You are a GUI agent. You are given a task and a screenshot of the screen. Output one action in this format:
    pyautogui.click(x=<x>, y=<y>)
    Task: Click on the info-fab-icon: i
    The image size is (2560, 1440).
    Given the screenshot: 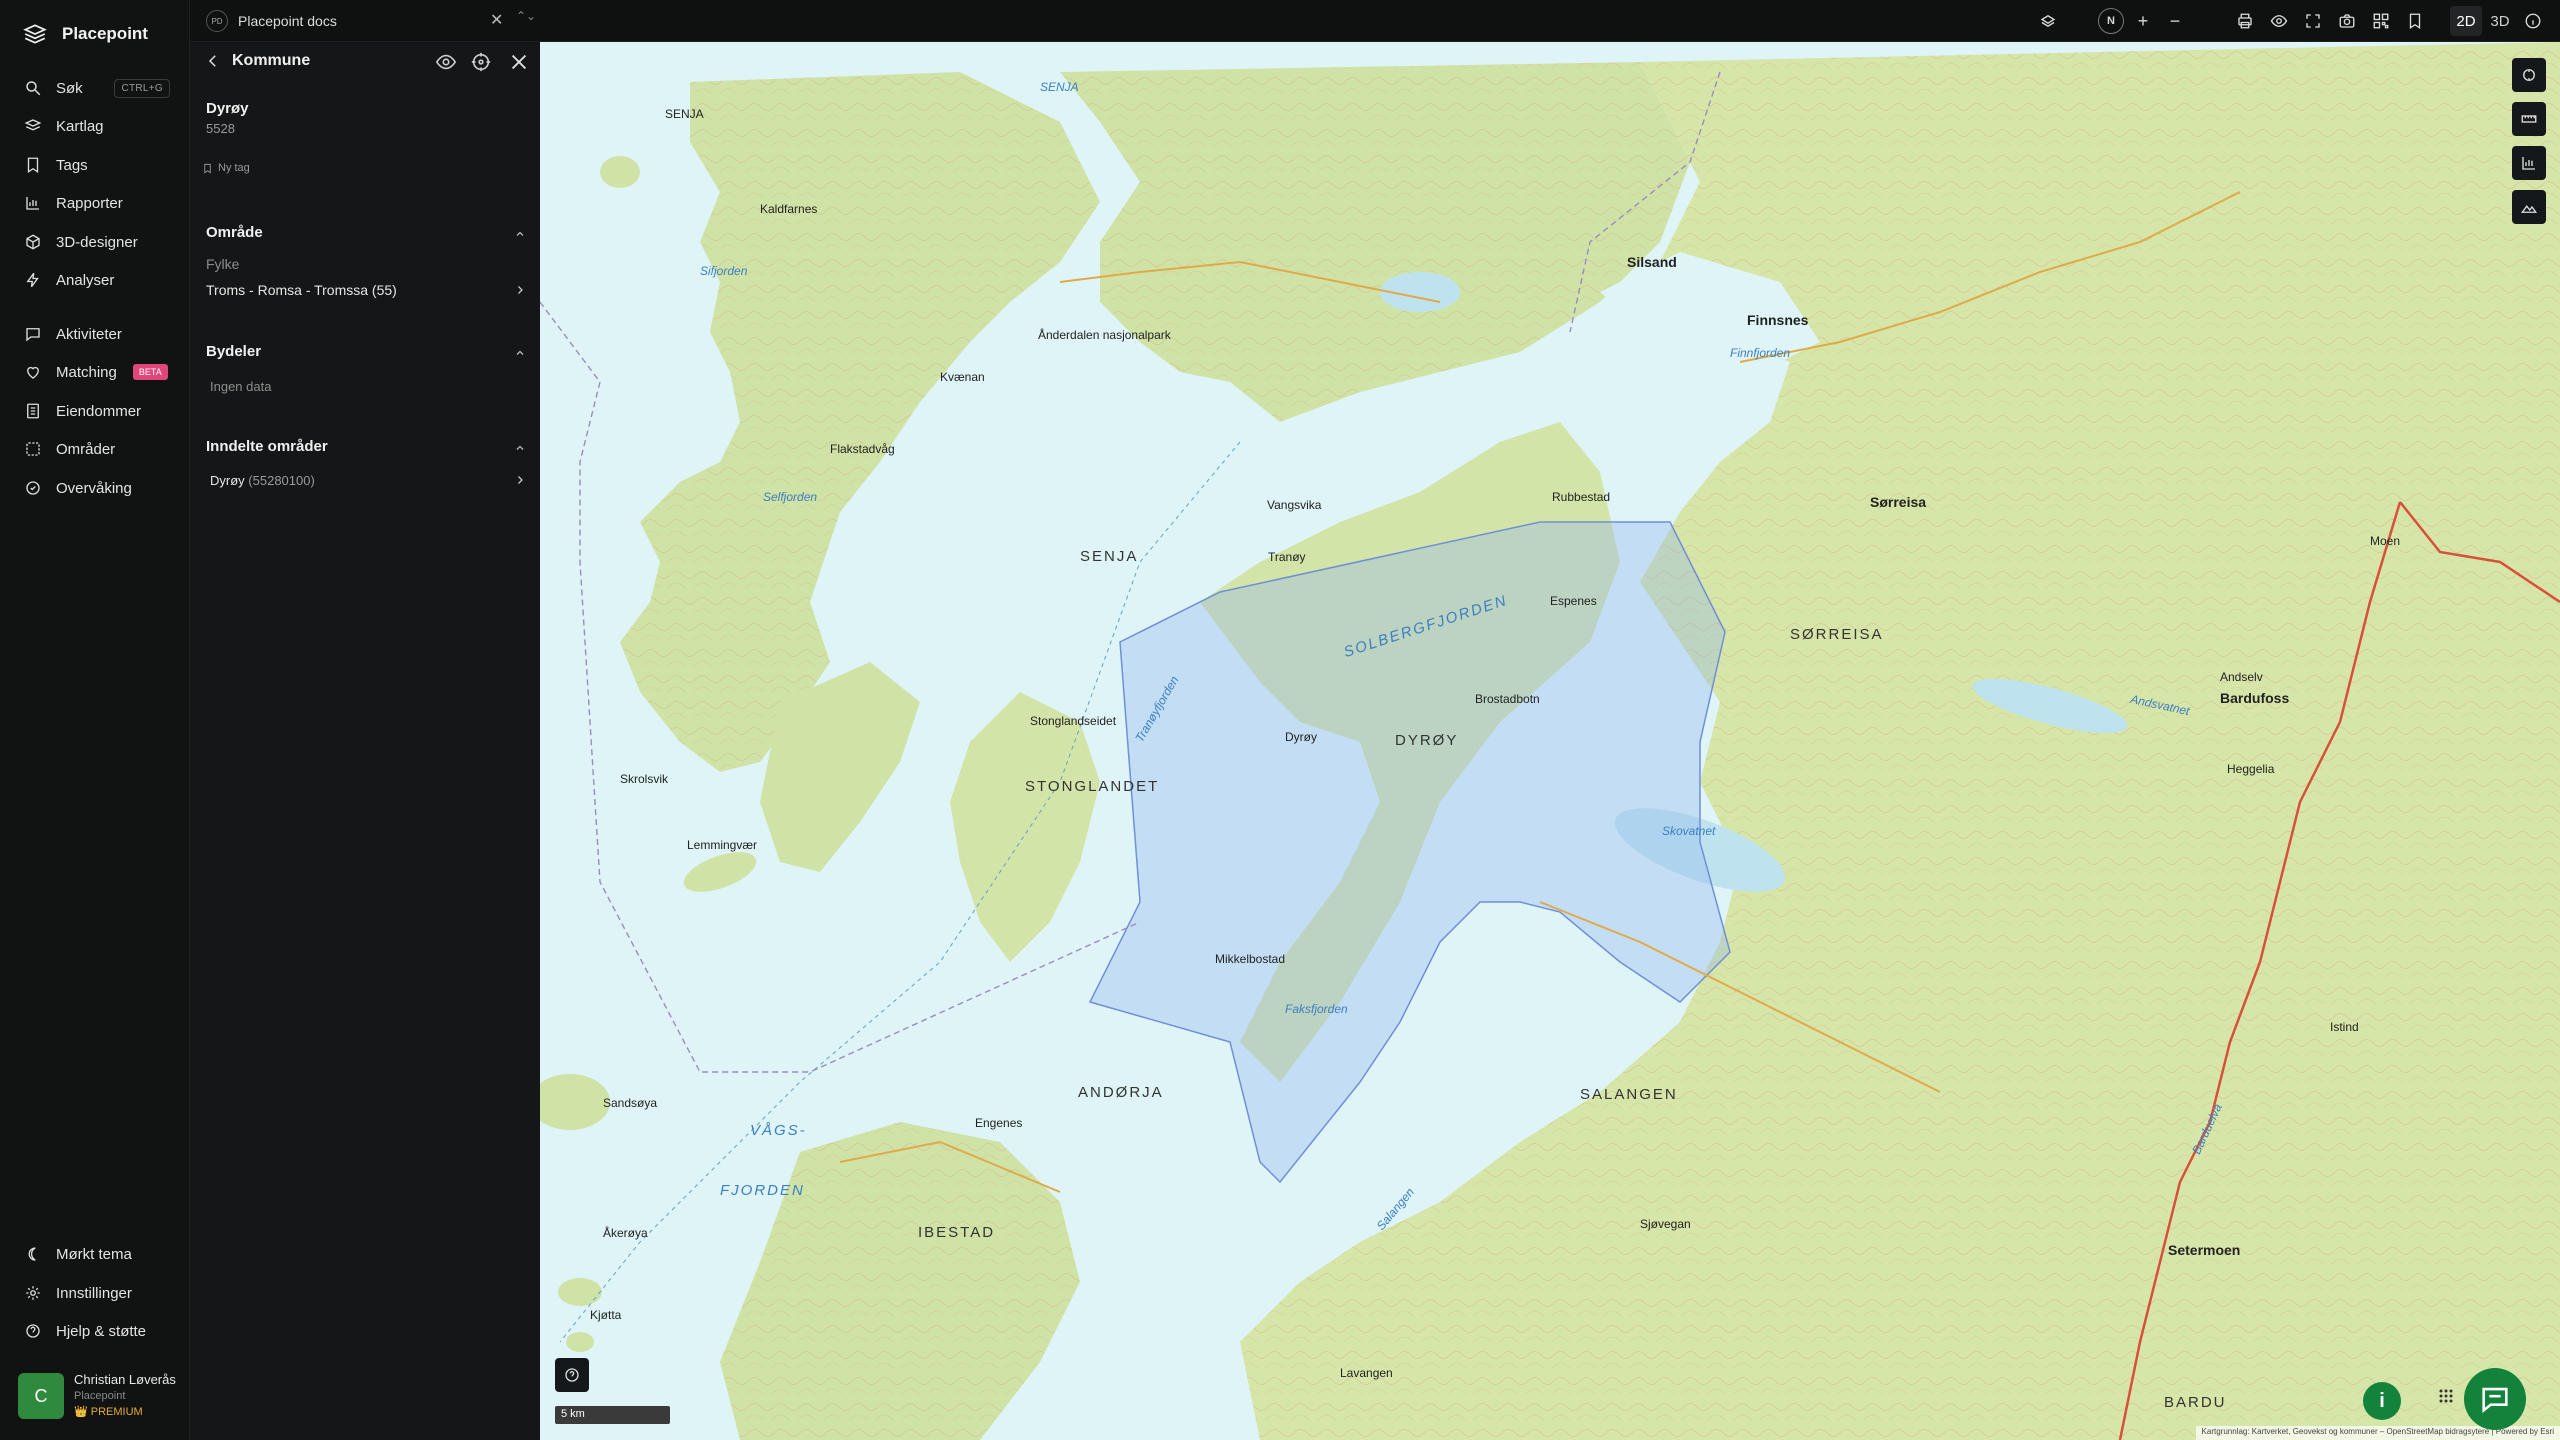 What is the action you would take?
    pyautogui.click(x=2382, y=1401)
    